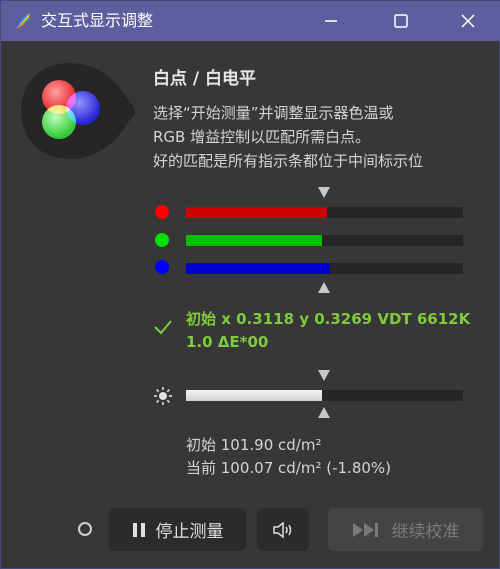  I want to click on luminance-initial: 初始 101.90 cd/m², so click(254, 445).